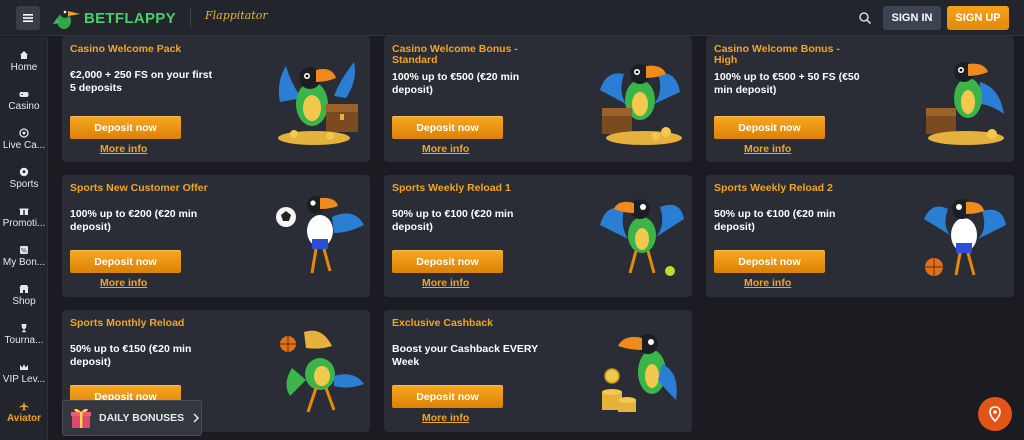 The height and width of the screenshot is (440, 1024). What do you see at coordinates (442, 323) in the screenshot?
I see `offer-title: Exclusive Cashback` at bounding box center [442, 323].